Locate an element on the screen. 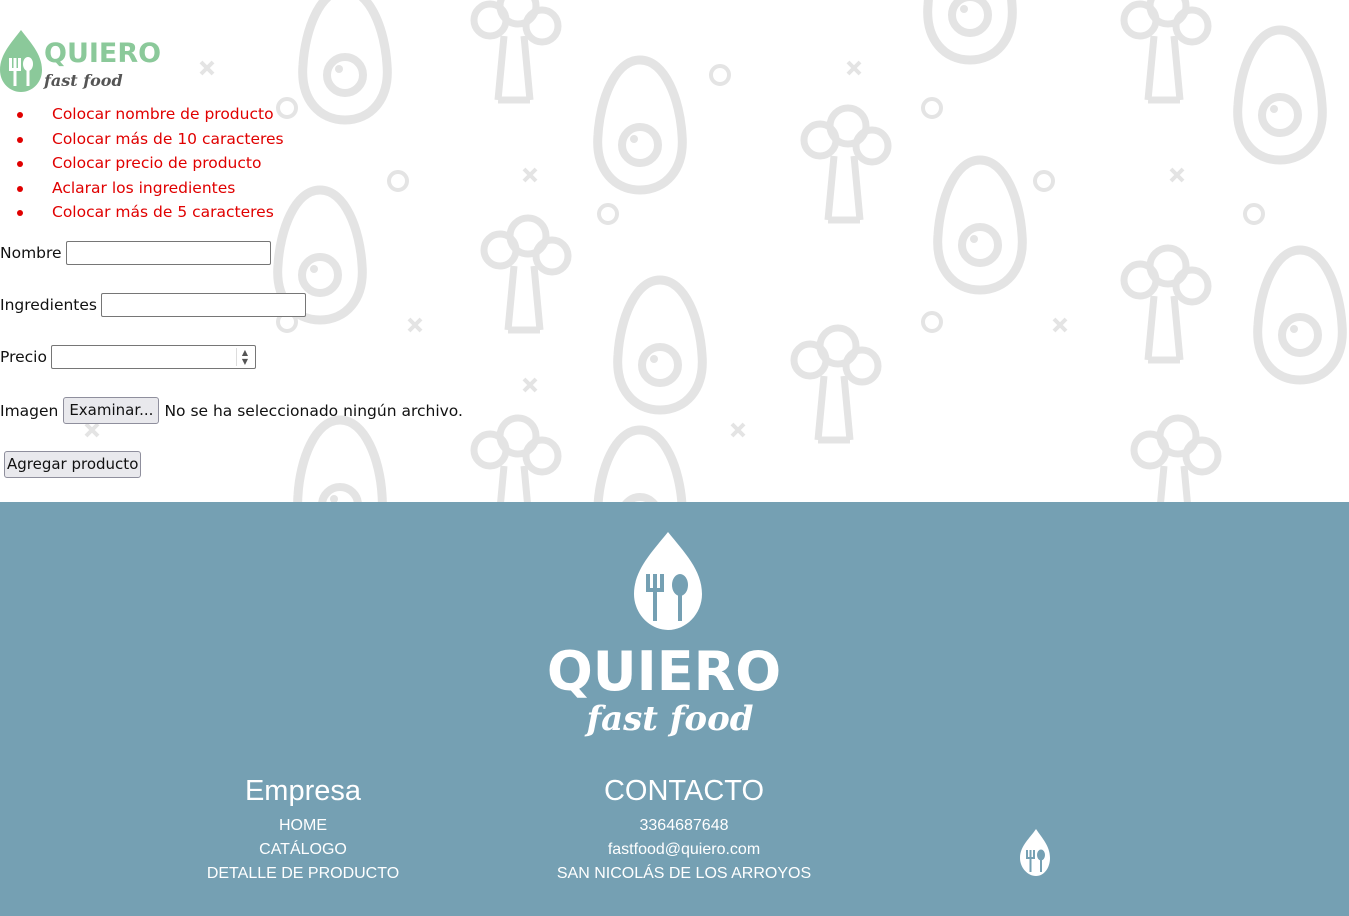 The width and height of the screenshot is (1349, 916). number-spinner: ▲ ▼ is located at coordinates (244, 357).